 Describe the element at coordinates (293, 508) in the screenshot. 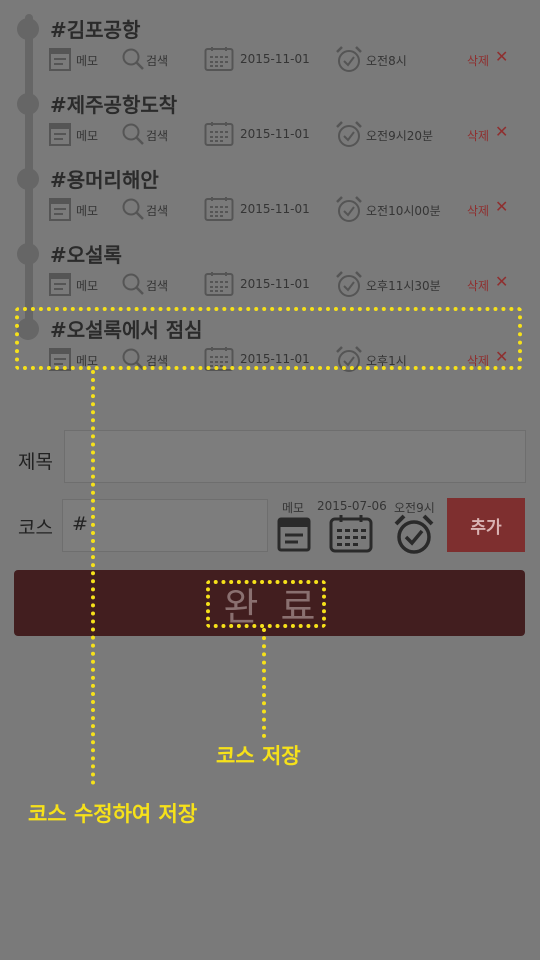

I see `form-memo-label: 메모` at that location.